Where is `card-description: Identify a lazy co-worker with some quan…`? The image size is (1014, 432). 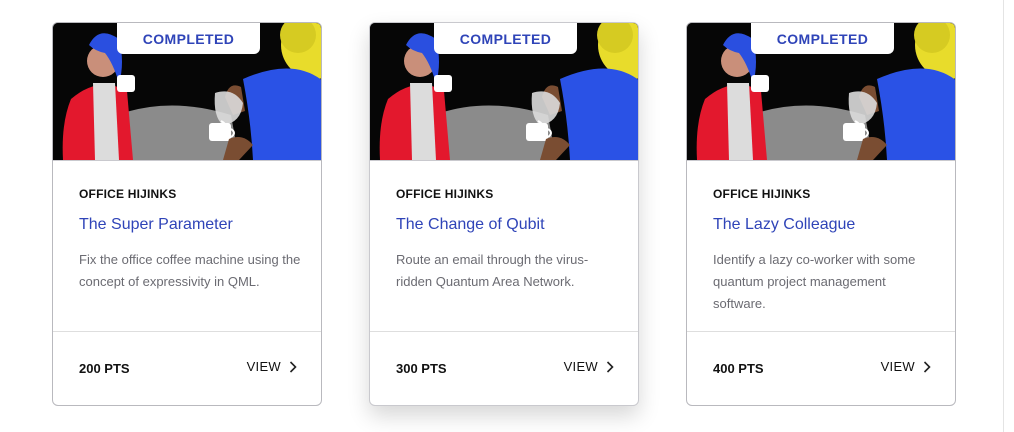 card-description: Identify a lazy co-worker with some quan… is located at coordinates (814, 281).